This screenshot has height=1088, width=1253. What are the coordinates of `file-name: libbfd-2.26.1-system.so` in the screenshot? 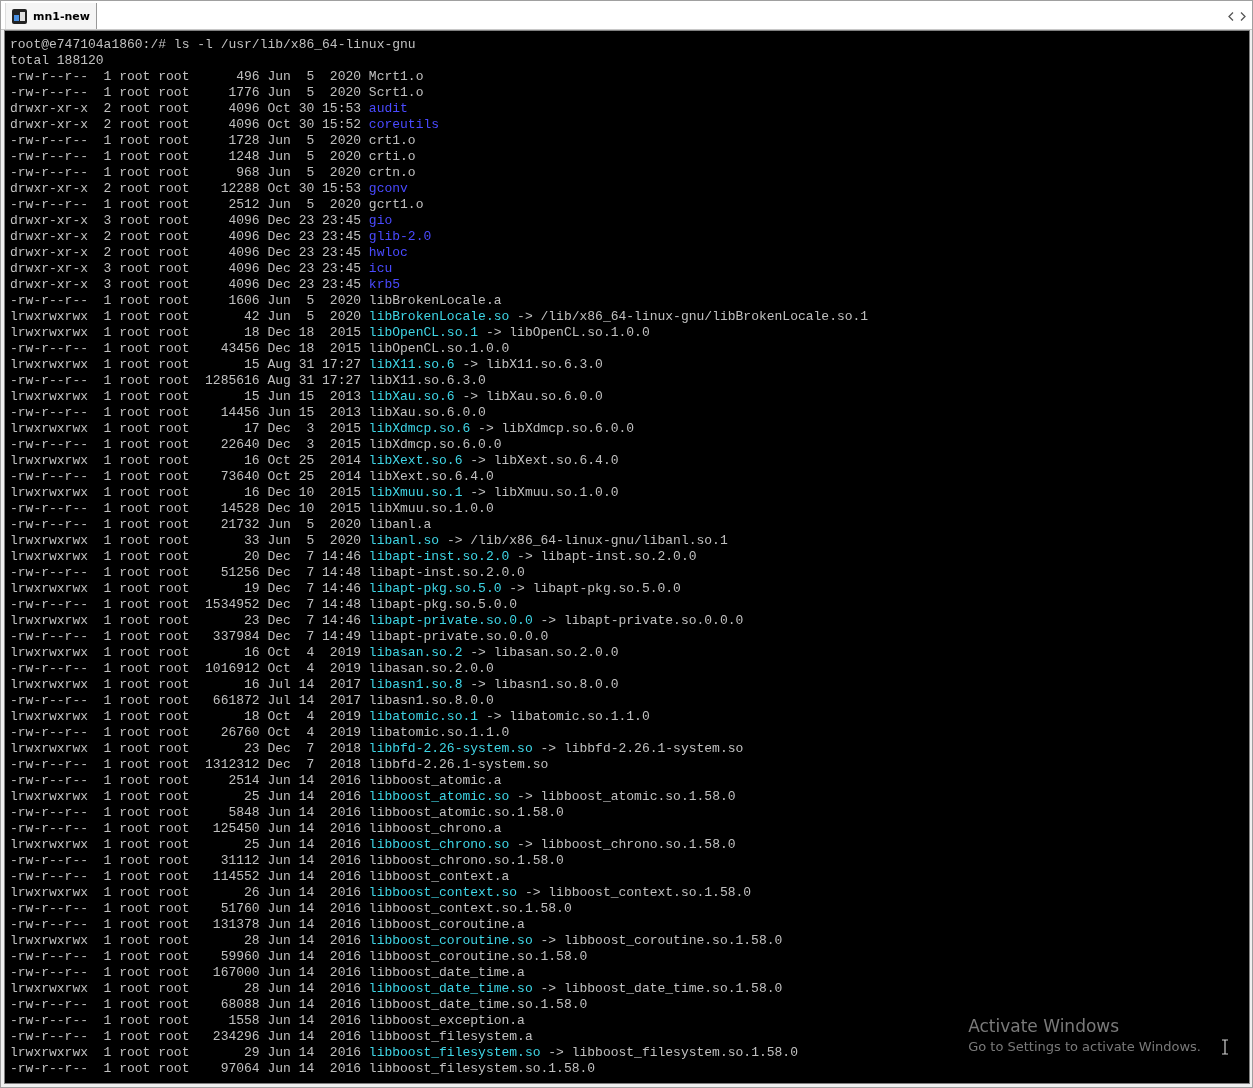 It's located at (458, 765).